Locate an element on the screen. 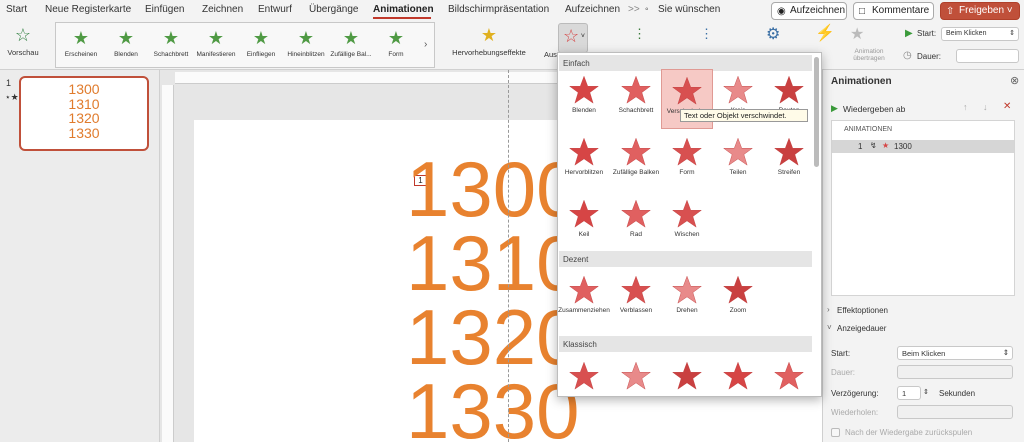  play-from-label: Wiedergeben ab is located at coordinates (874, 109).